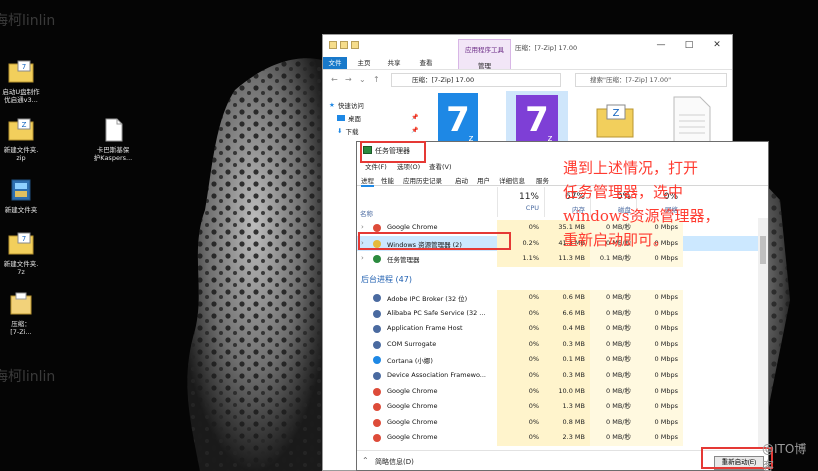  I want to click on process-row: Google Chrome 0% 0.8 MB 0 MB/秒 0 Mbps, so click(559, 422).